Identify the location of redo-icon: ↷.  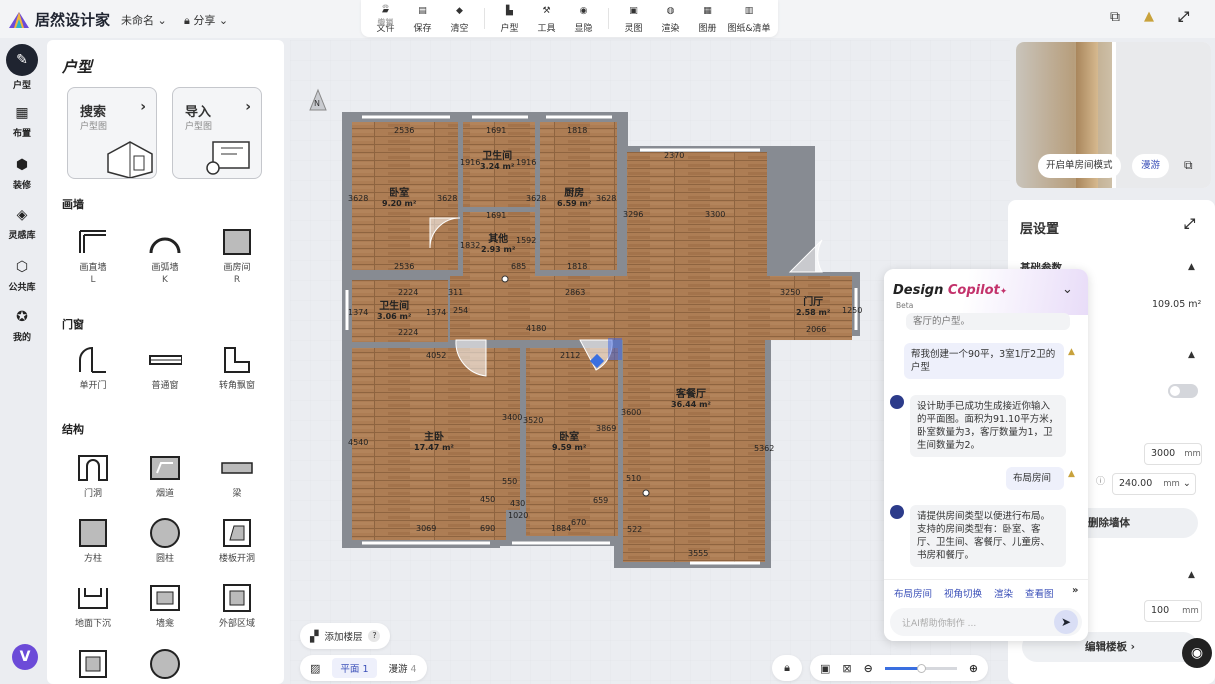
(385, 7).